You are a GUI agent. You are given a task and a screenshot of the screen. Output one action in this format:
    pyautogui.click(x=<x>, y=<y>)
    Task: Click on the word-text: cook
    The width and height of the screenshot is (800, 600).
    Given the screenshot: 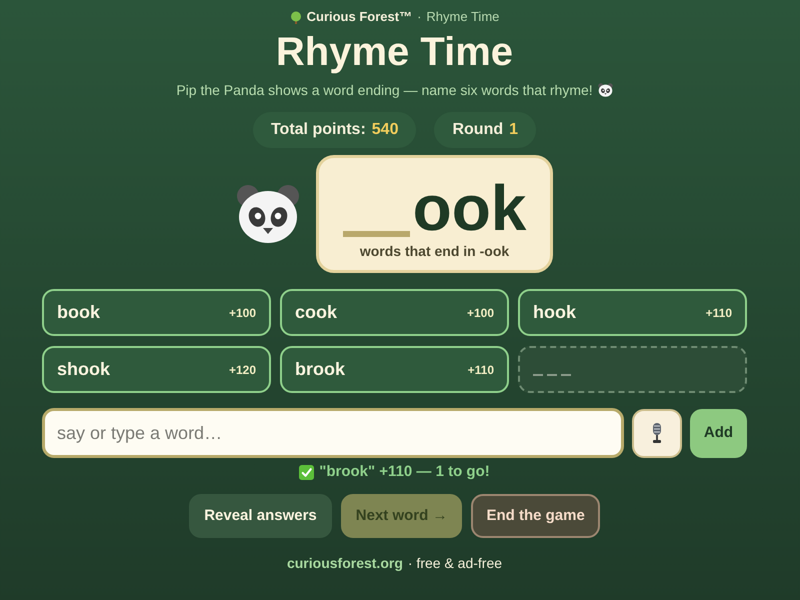 What is the action you would take?
    pyautogui.click(x=316, y=312)
    